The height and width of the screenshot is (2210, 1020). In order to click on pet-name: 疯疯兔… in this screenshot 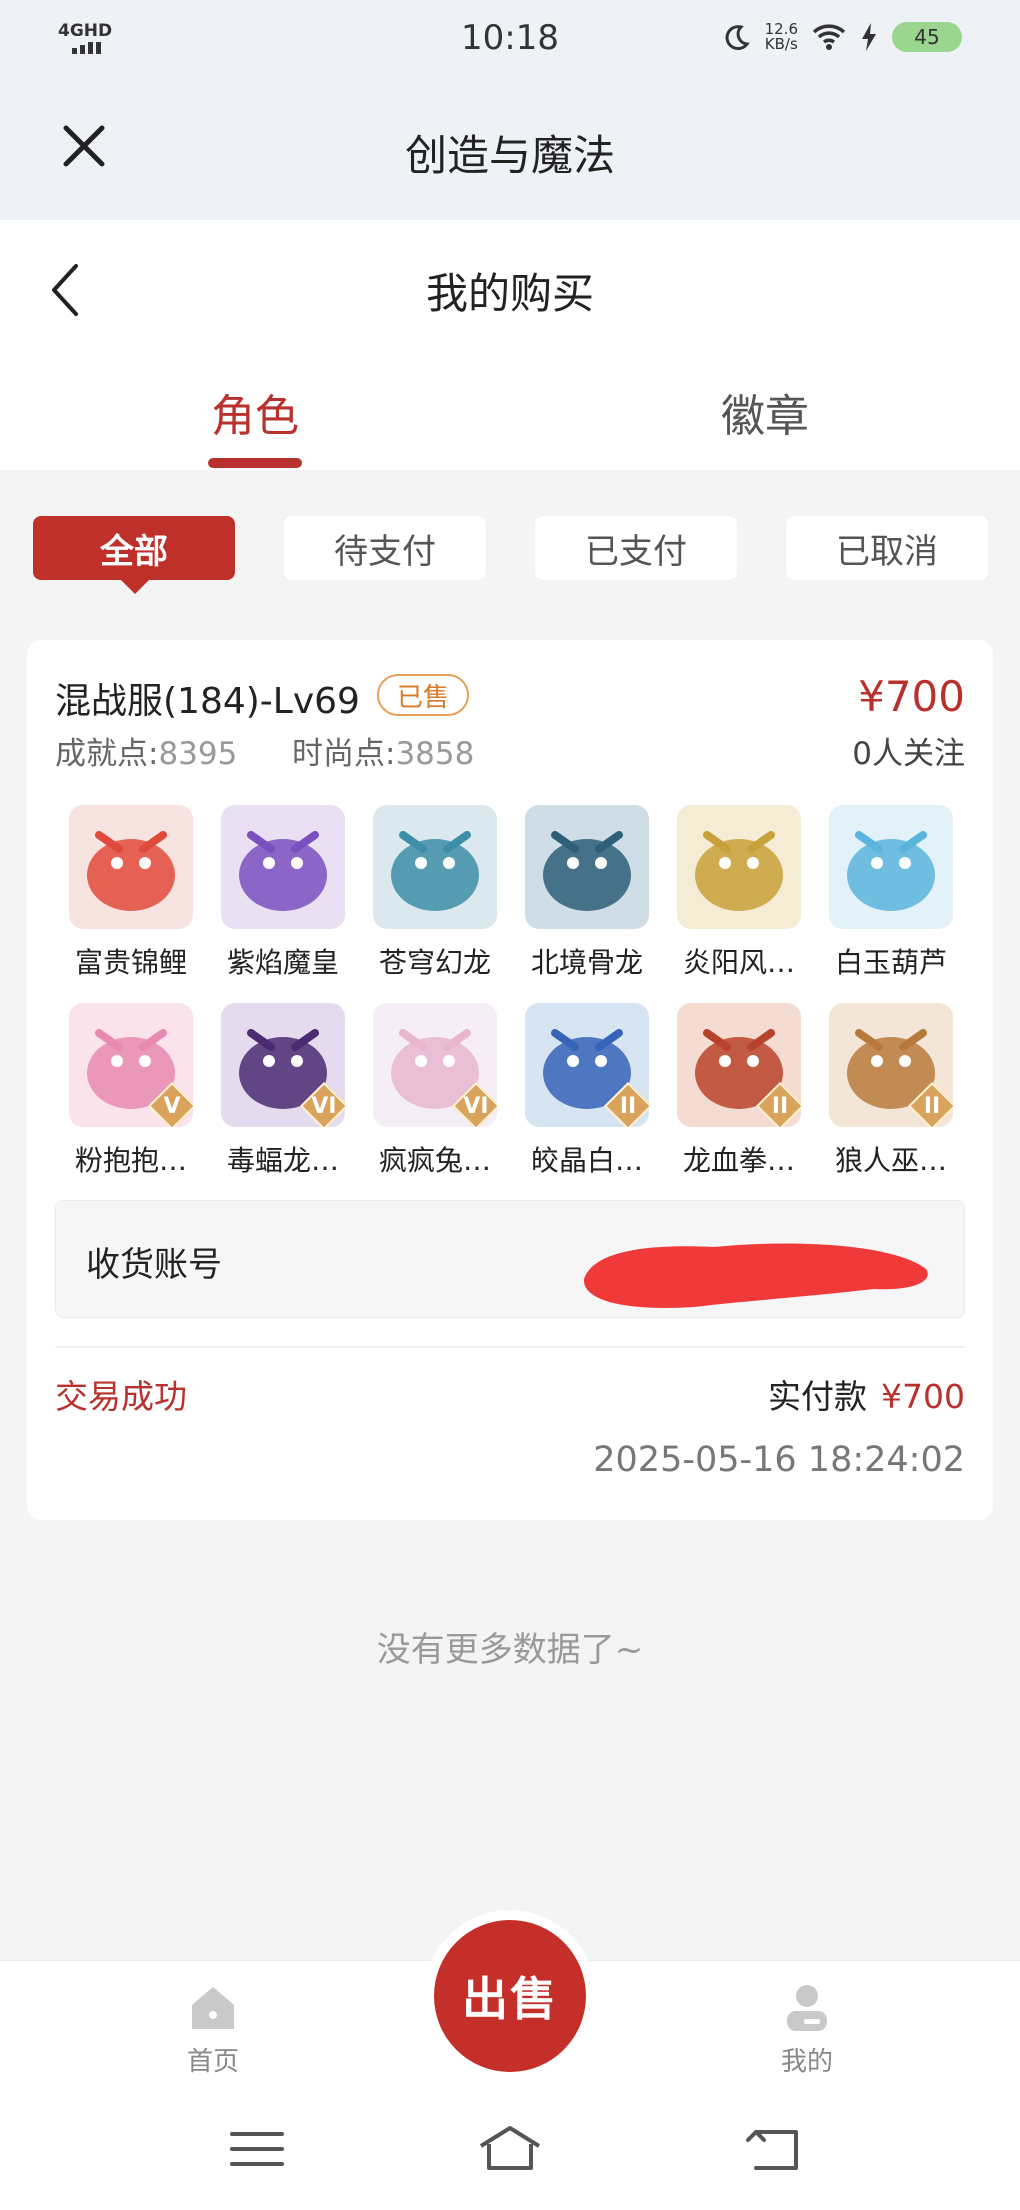, I will do `click(434, 1160)`.